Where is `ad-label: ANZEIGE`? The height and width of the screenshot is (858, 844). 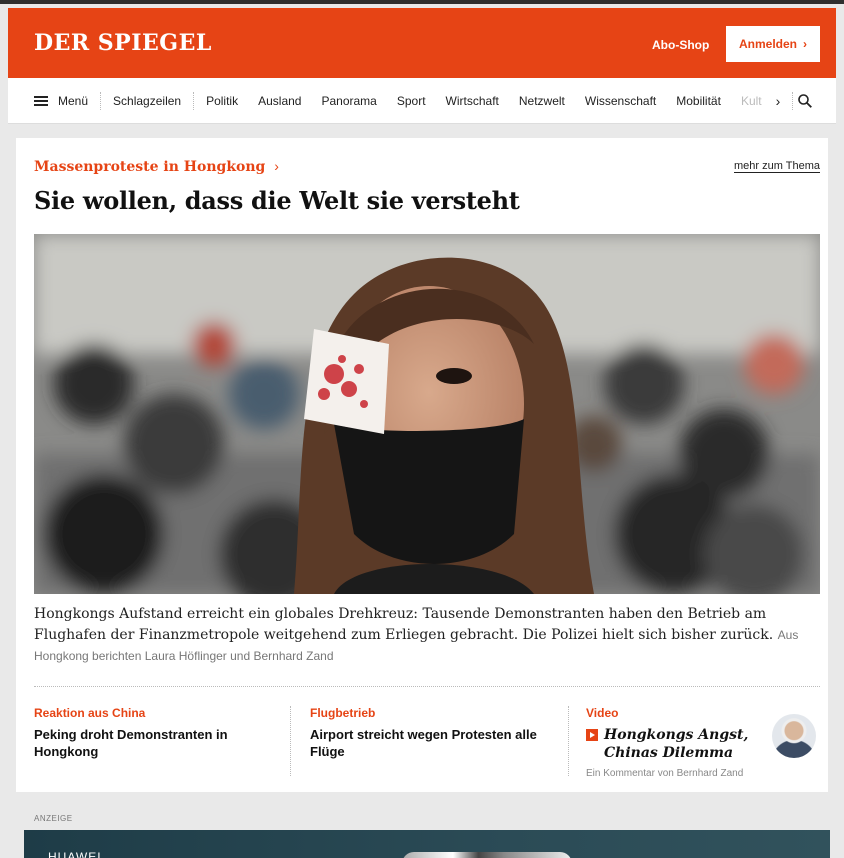 ad-label: ANZEIGE is located at coordinates (53, 818).